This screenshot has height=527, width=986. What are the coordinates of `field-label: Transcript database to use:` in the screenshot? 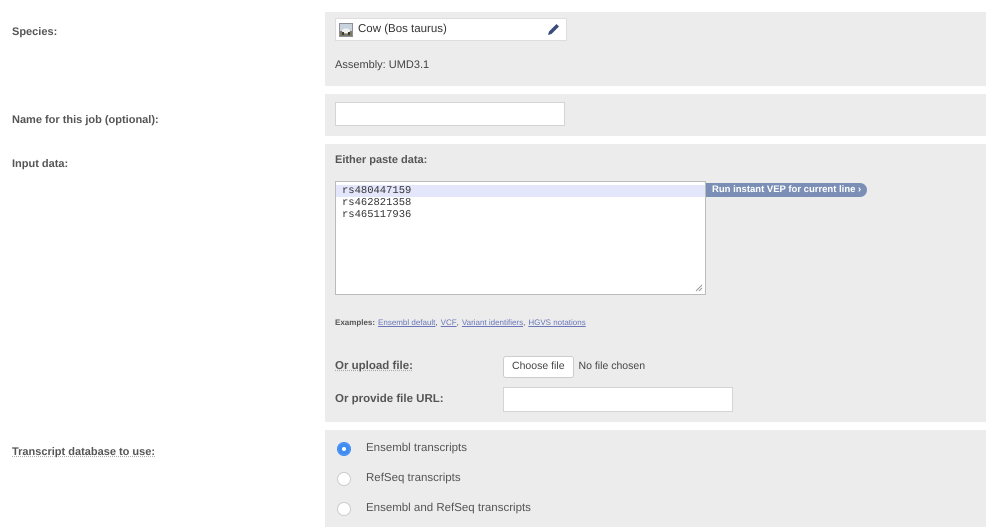 It's located at (84, 452).